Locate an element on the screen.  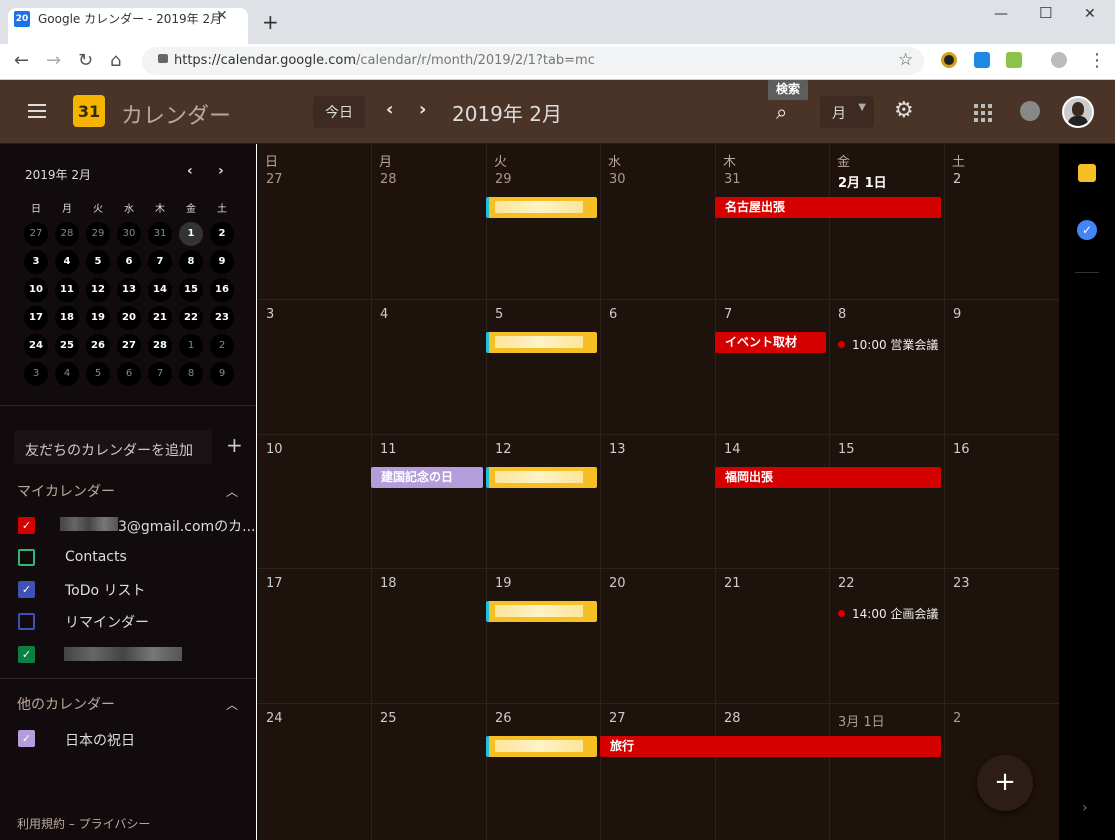
day-number: 19 is located at coordinates (503, 583).